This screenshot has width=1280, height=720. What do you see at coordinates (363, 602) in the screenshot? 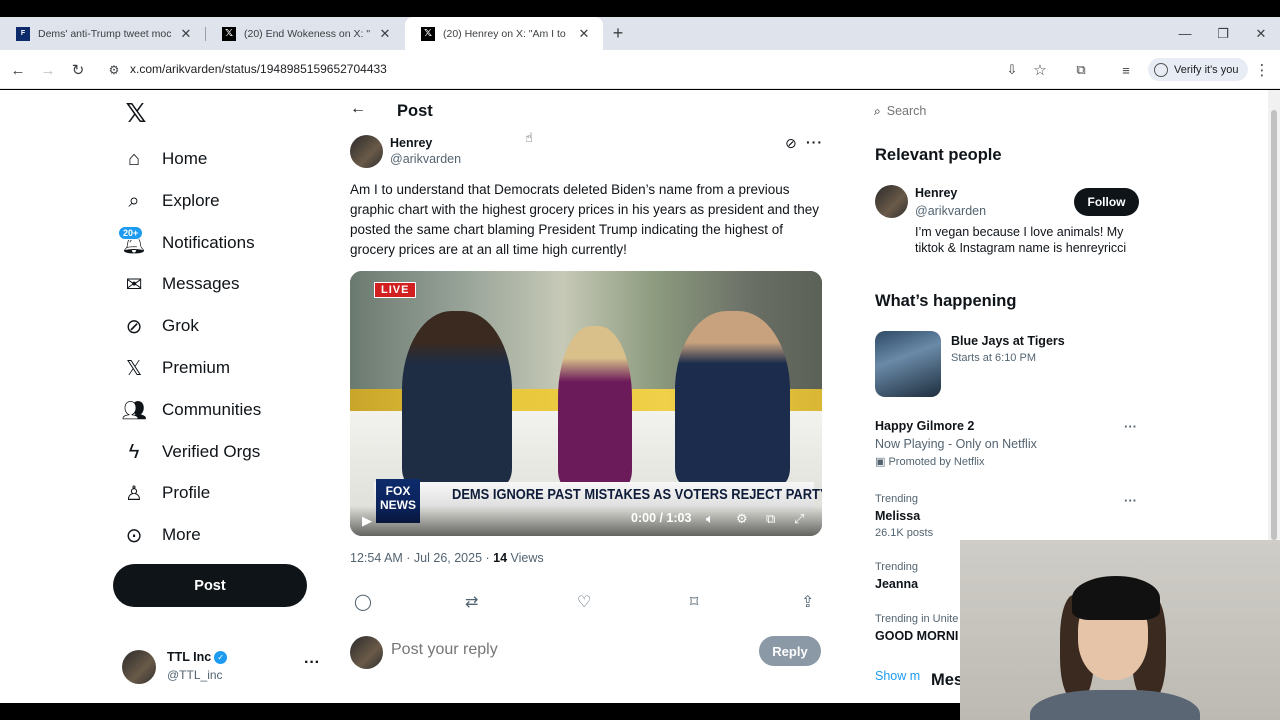
I see `reply-icon: ◯` at bounding box center [363, 602].